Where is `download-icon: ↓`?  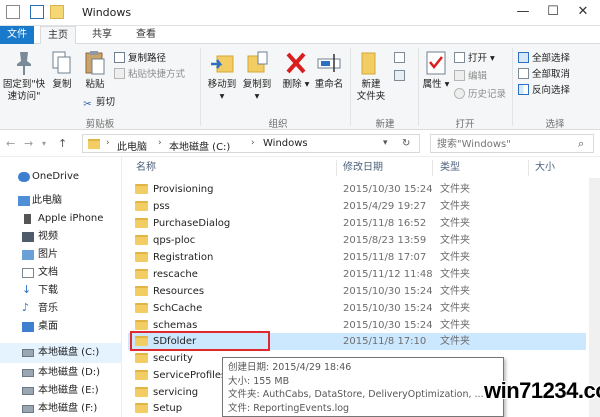 download-icon: ↓ is located at coordinates (27, 289).